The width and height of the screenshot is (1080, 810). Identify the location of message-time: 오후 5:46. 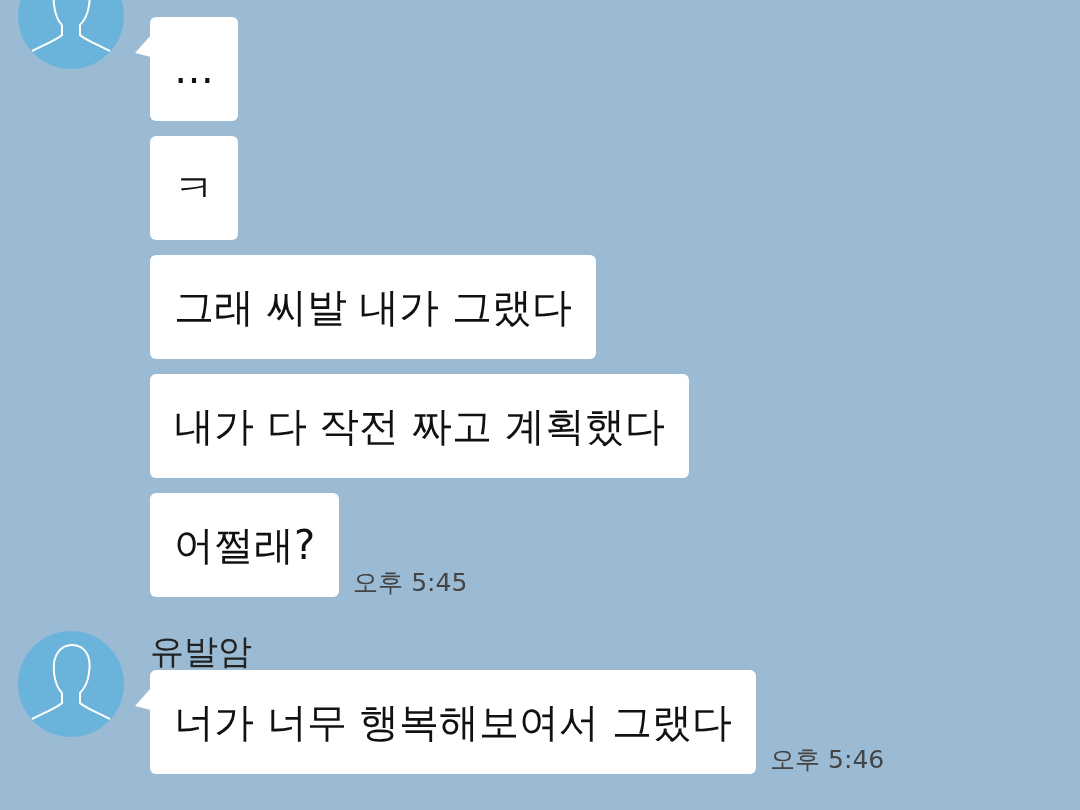
(827, 760).